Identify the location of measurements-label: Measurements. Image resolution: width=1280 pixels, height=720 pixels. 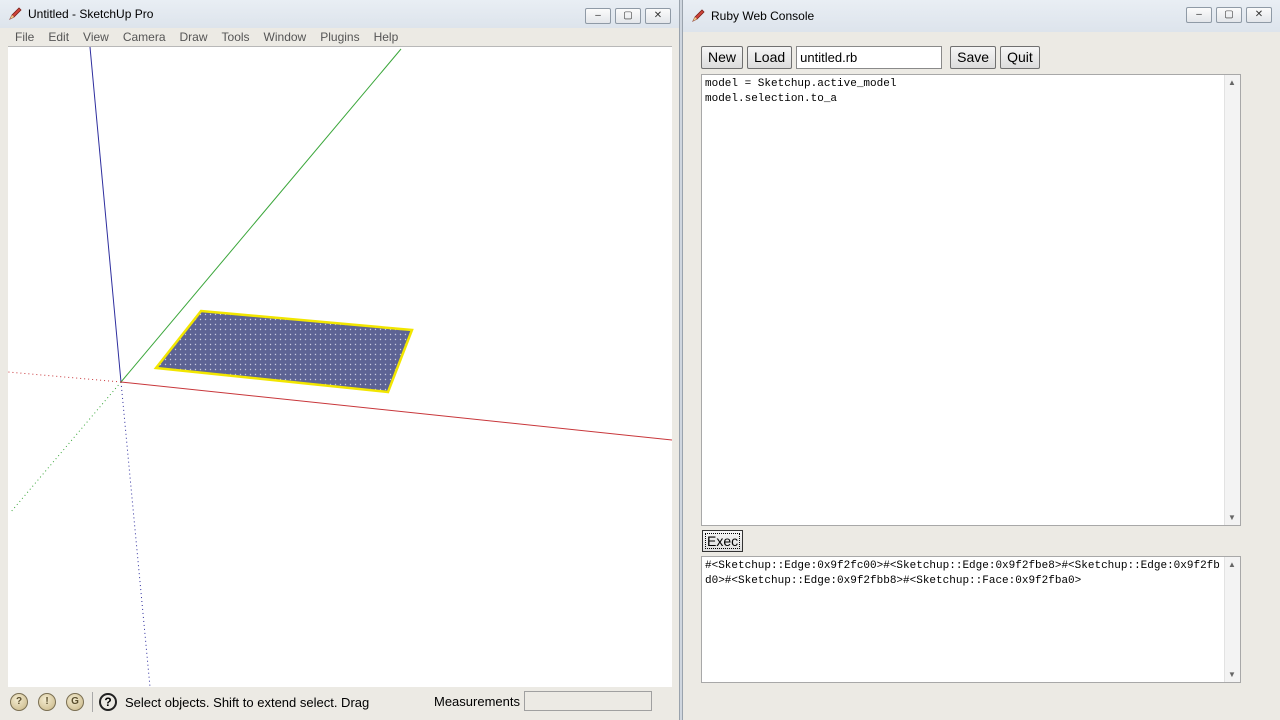
(477, 701).